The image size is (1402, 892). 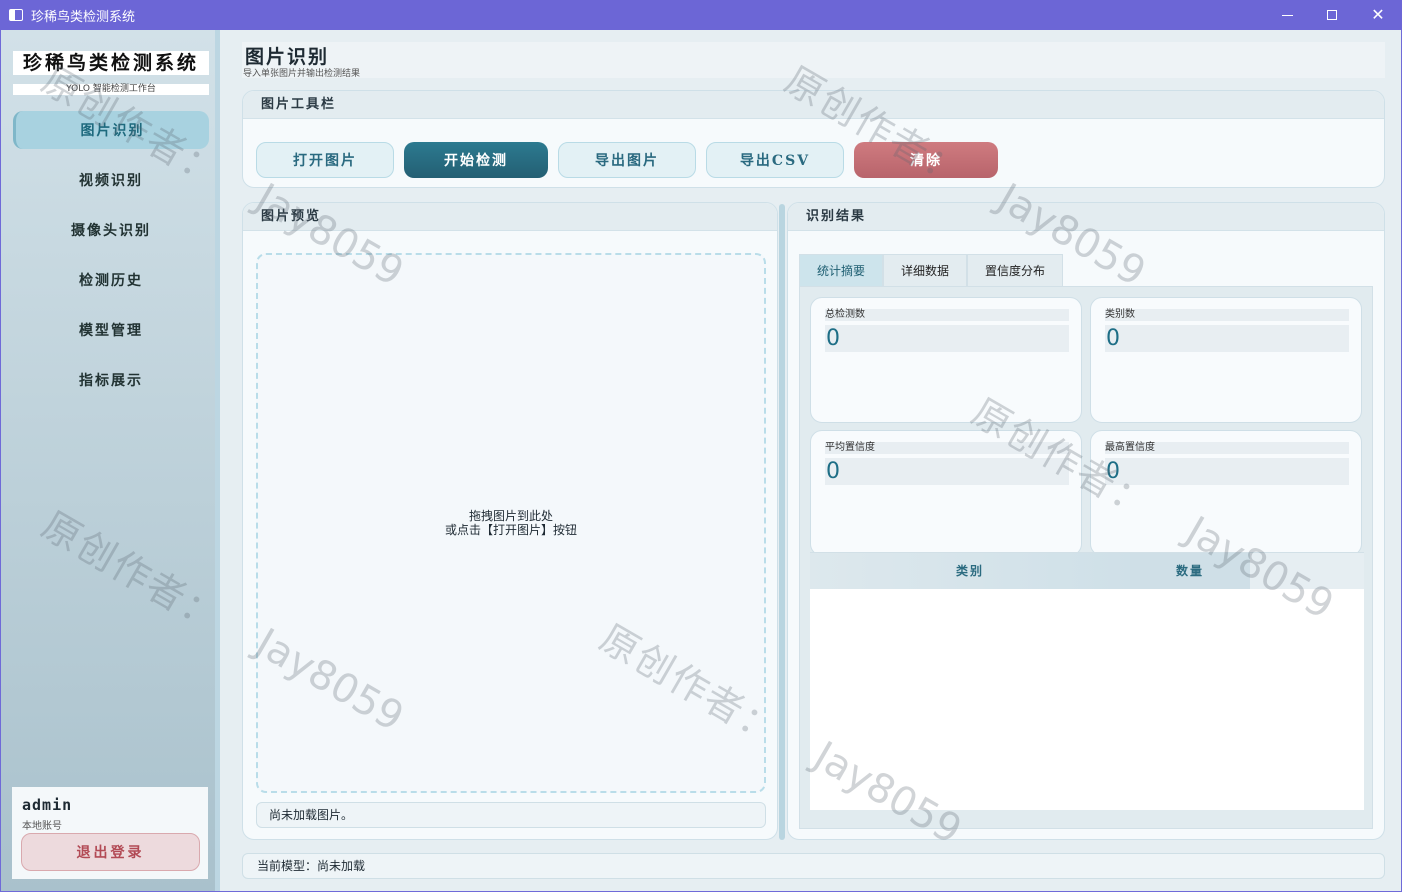 I want to click on sidebar-item-camera-recognition: 摄像头识别, so click(x=111, y=230).